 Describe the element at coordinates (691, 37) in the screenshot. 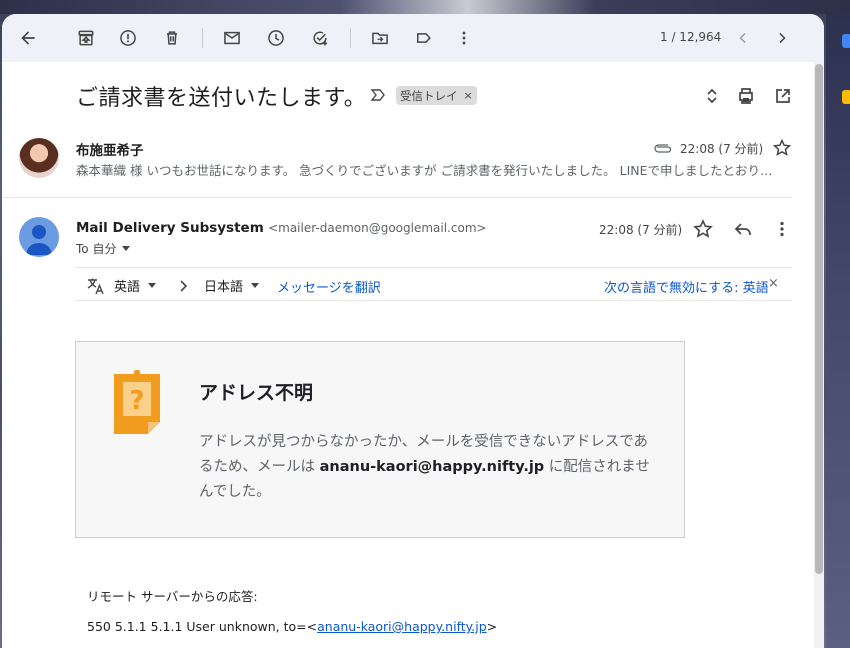

I see `pager-count: 1 / 12,964` at that location.